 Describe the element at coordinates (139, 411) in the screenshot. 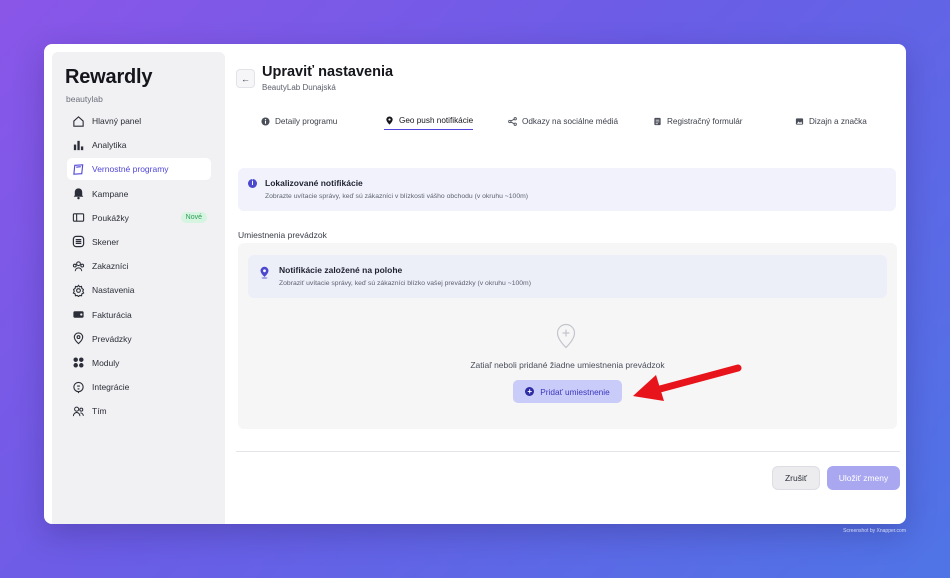

I see `sidebar-item-tim: Tím` at that location.